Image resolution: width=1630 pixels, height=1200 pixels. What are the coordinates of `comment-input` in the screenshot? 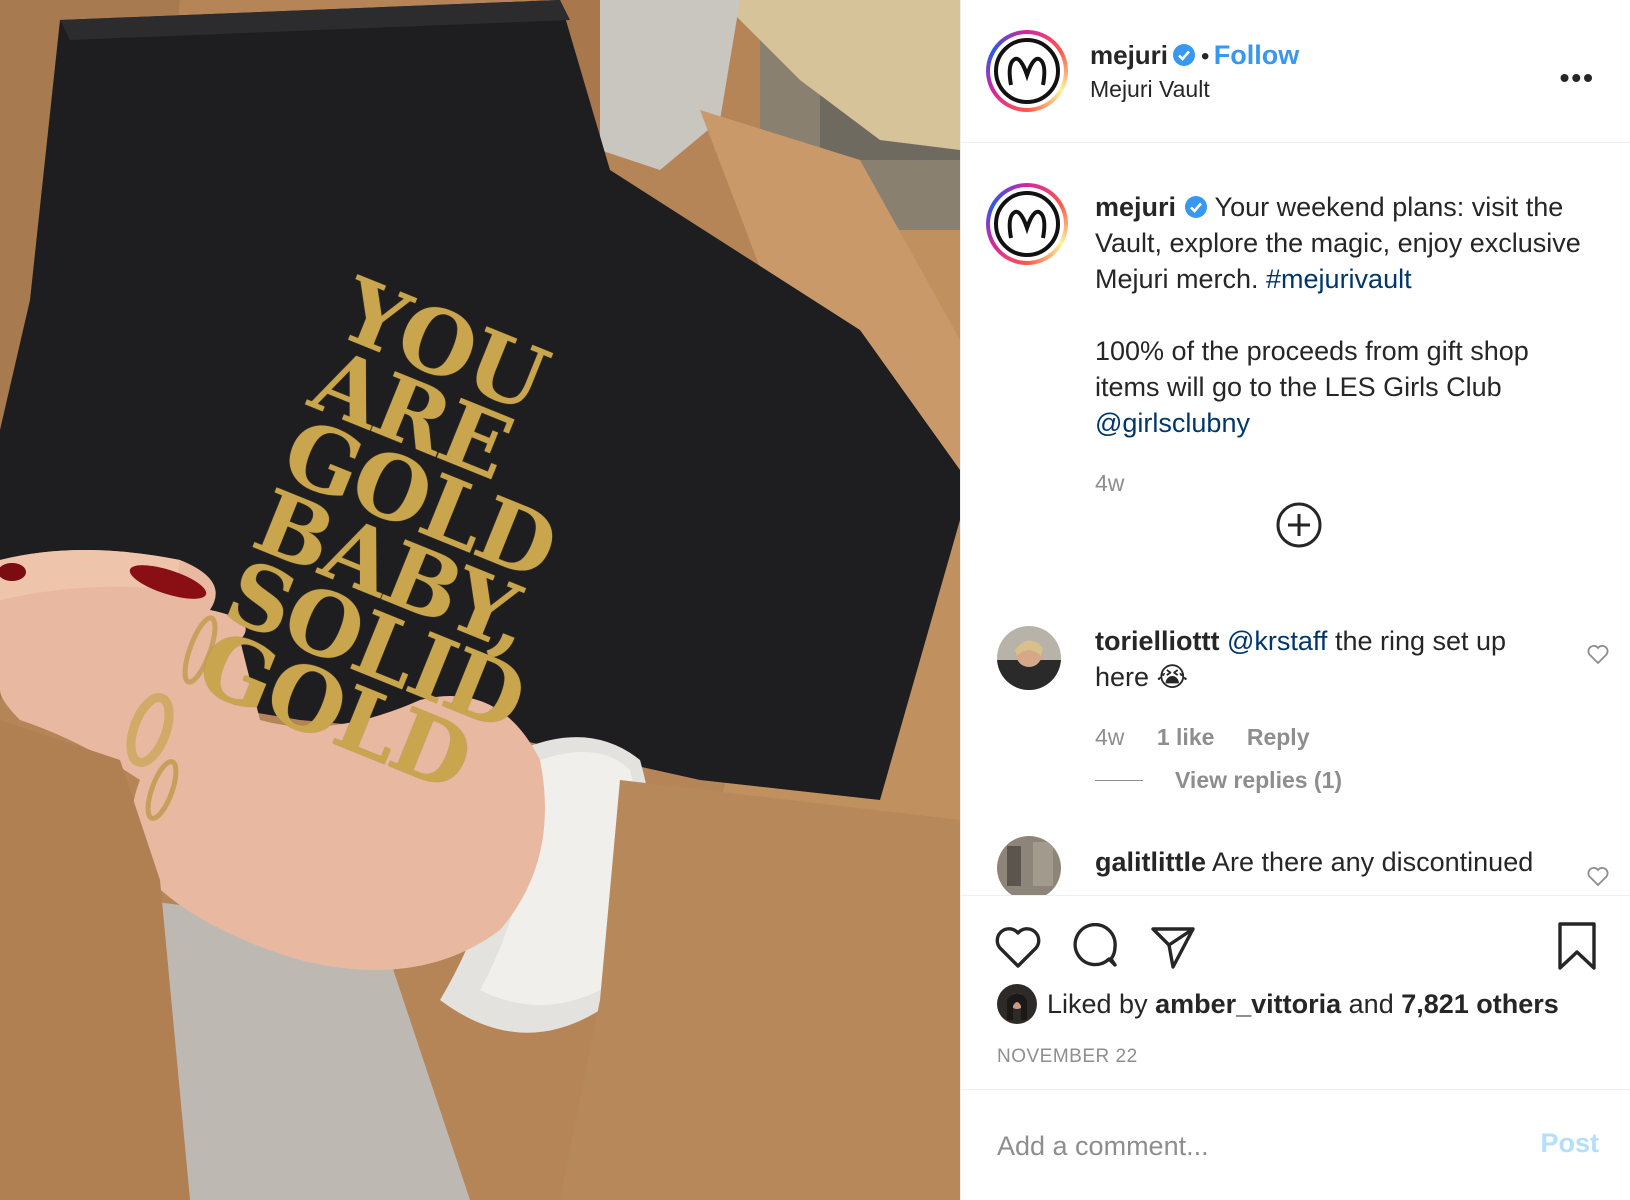 It's located at (1247, 1146).